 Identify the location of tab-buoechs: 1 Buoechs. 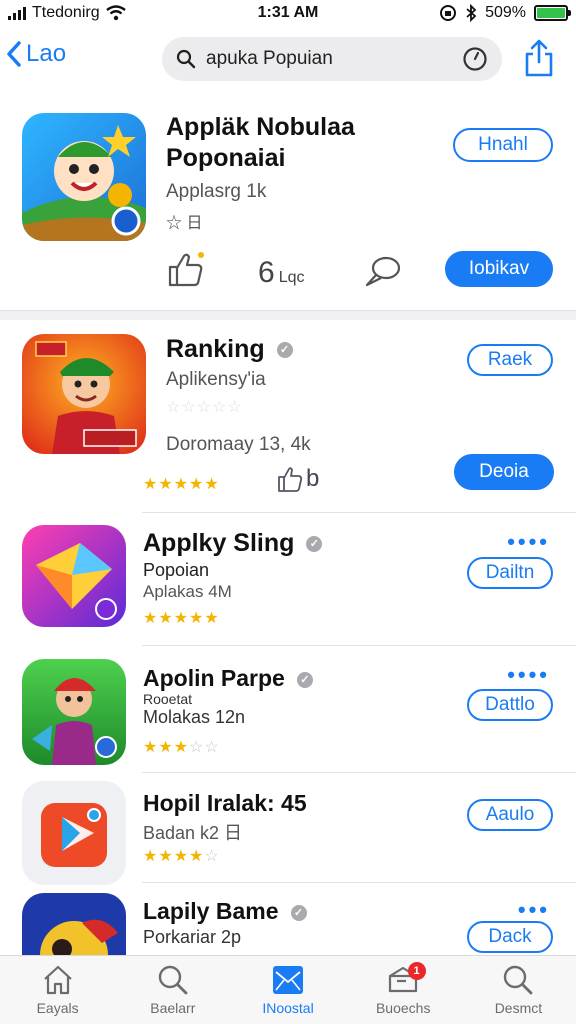
(403, 990).